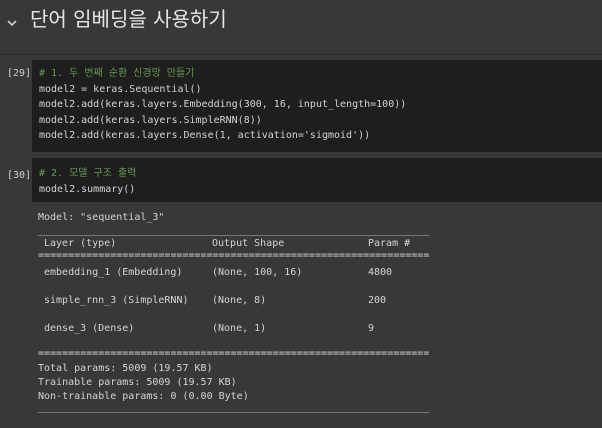 This screenshot has width=602, height=428. Describe the element at coordinates (377, 300) in the screenshot. I see `row-param: 200` at that location.